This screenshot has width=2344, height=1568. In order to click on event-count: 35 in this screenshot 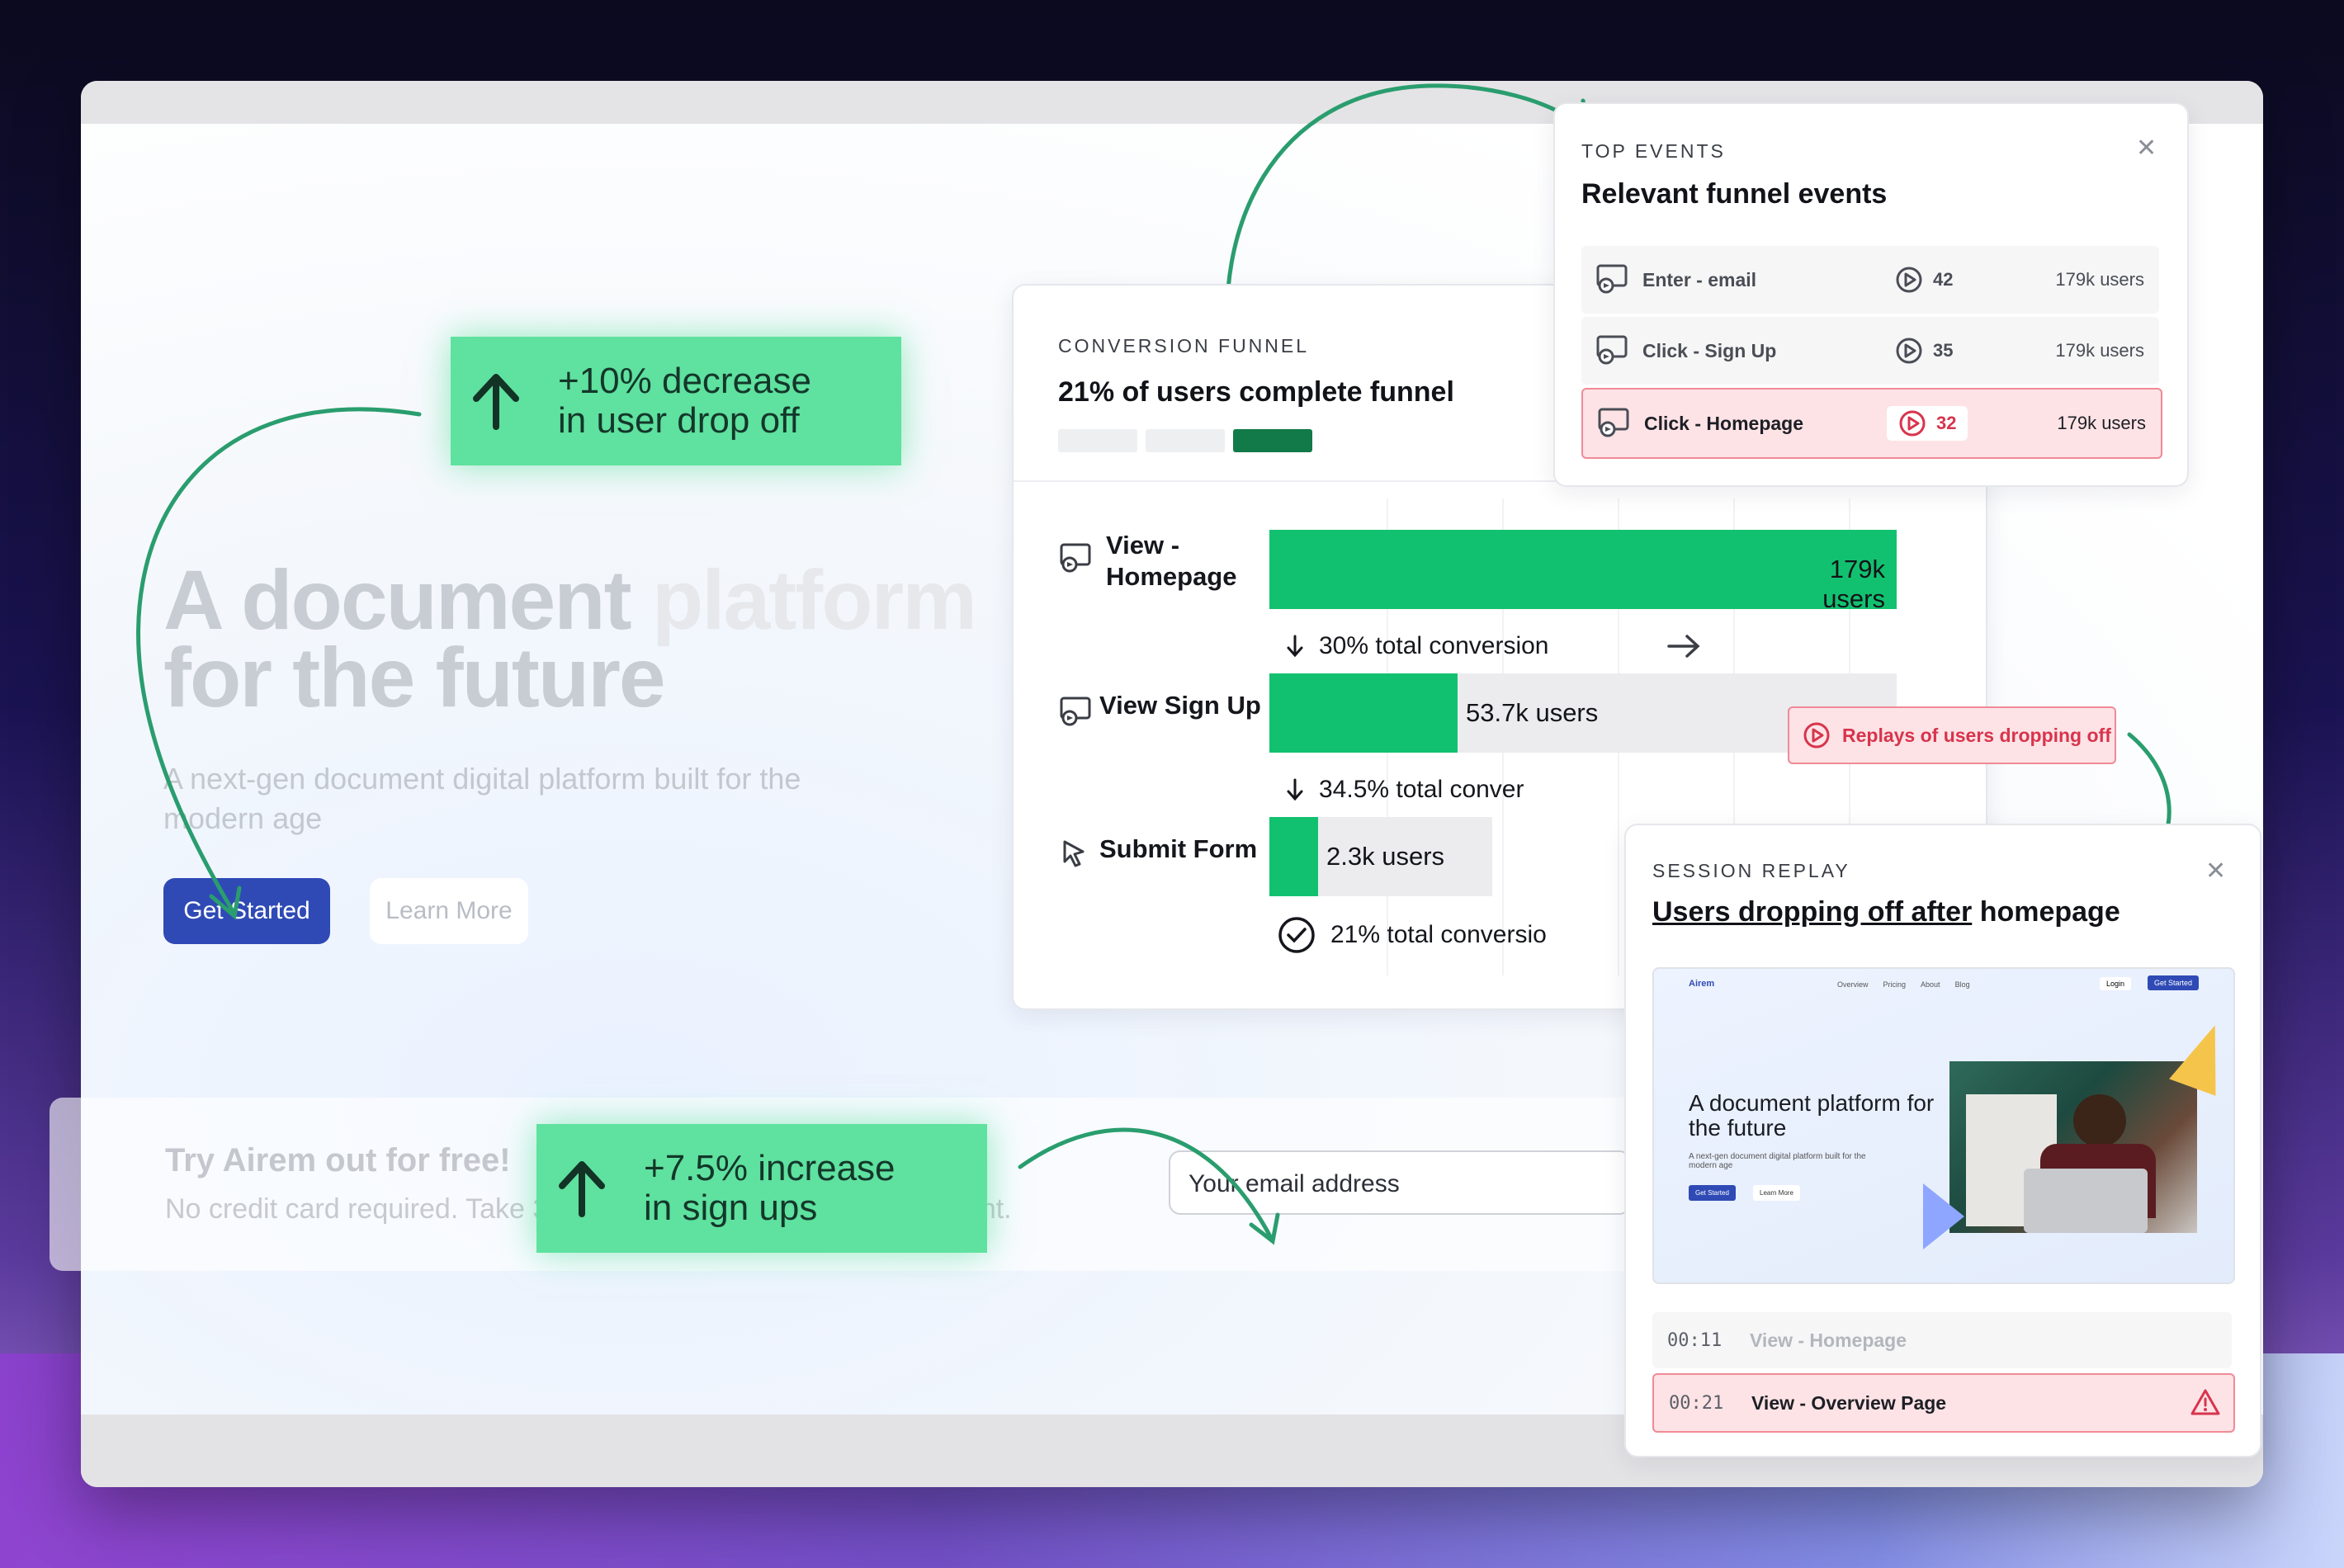, I will do `click(1924, 351)`.